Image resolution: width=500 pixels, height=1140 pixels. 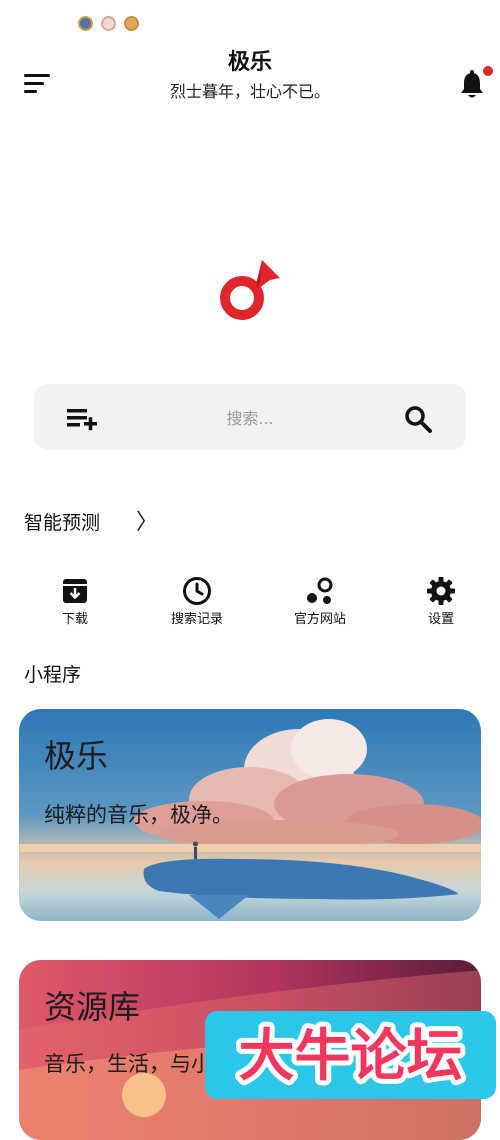 I want to click on download-button: 下载, so click(x=75, y=601).